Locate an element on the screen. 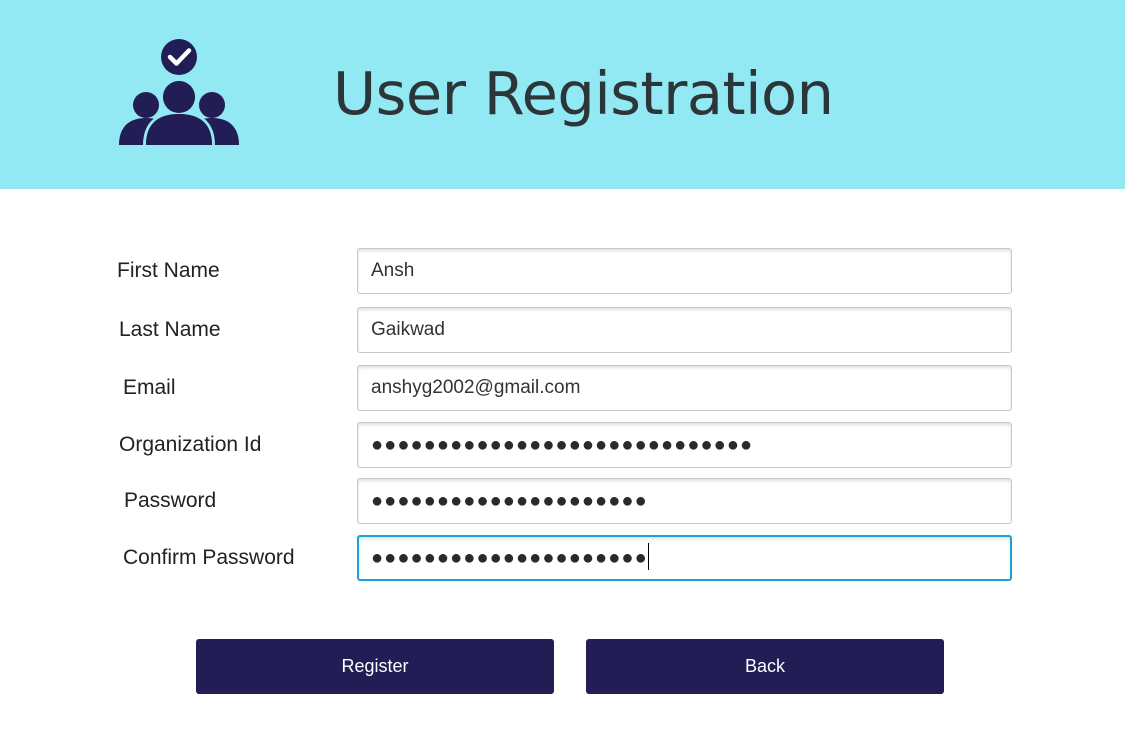 This screenshot has width=1125, height=750. register-button: Register is located at coordinates (375, 666).